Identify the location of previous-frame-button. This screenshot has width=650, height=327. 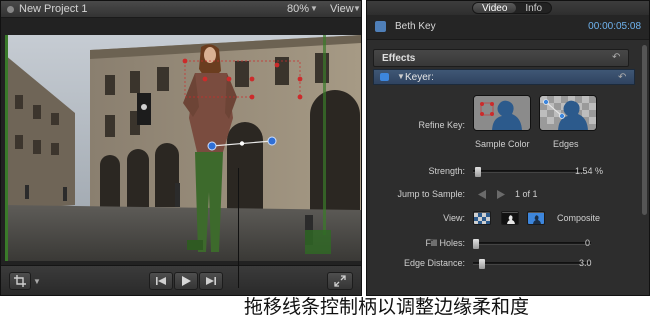
(161, 281).